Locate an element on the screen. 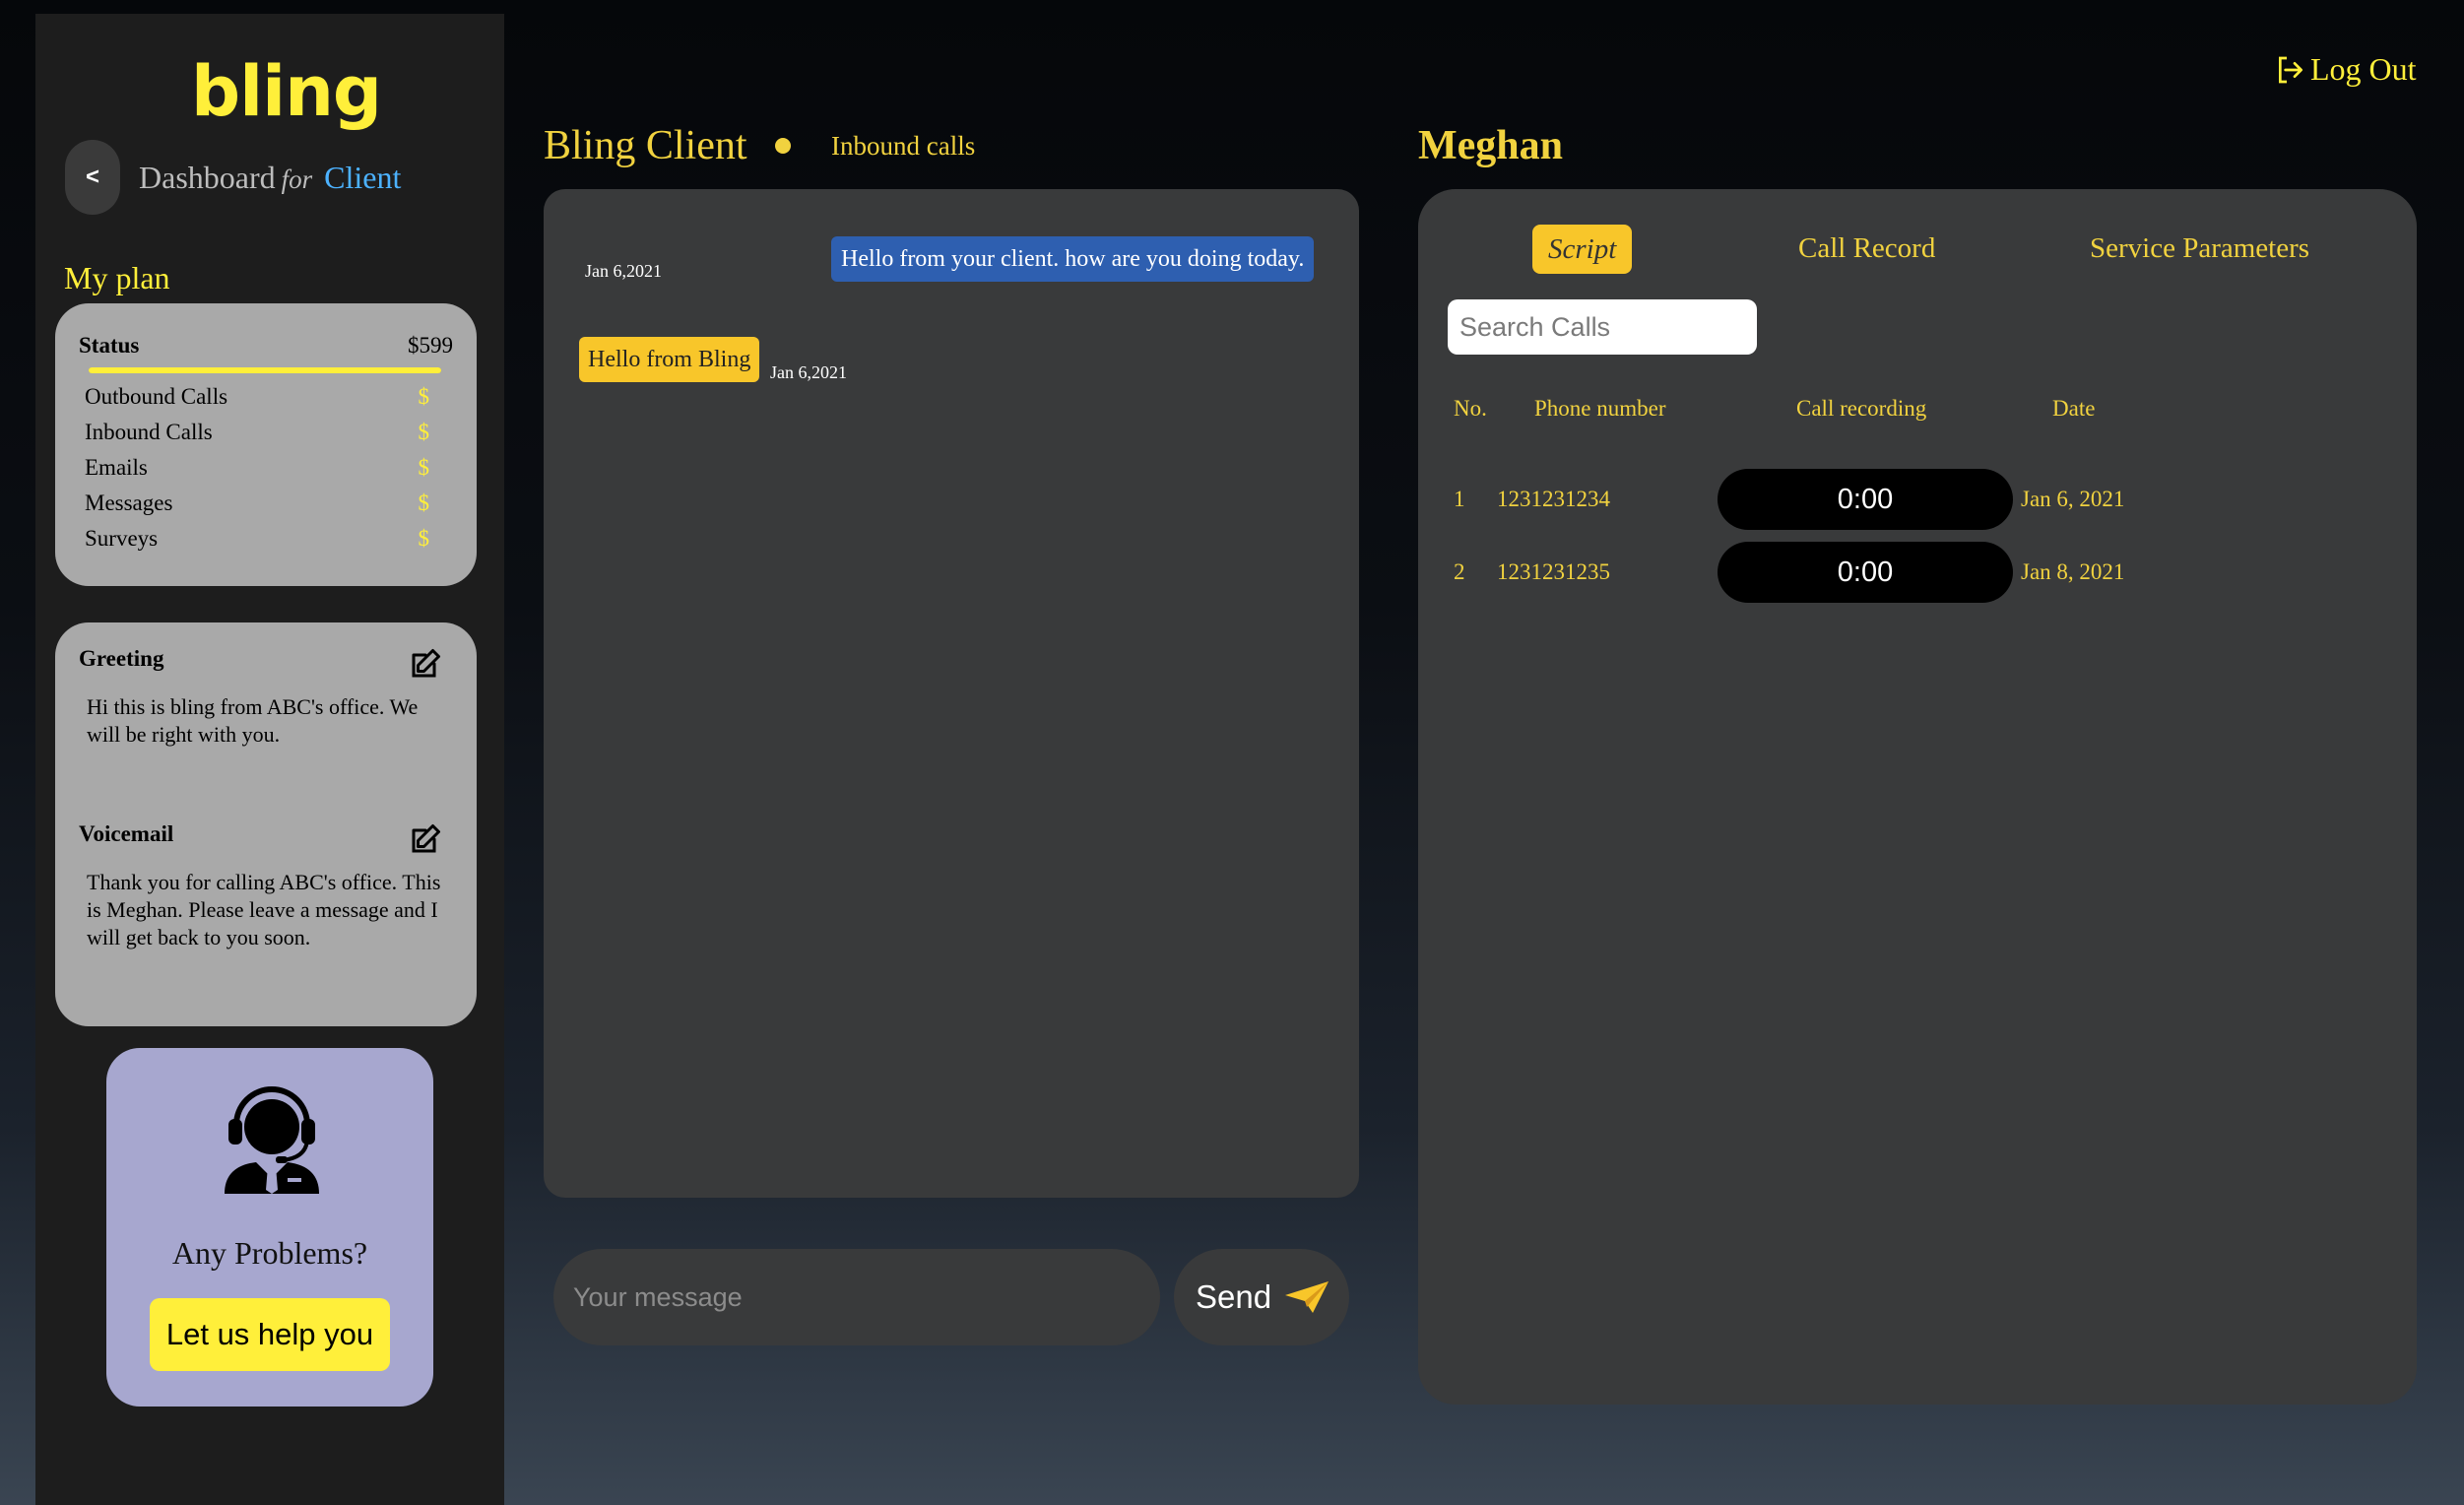 The image size is (2464, 1505). bling-message-bubble: Hello from Bling is located at coordinates (669, 359).